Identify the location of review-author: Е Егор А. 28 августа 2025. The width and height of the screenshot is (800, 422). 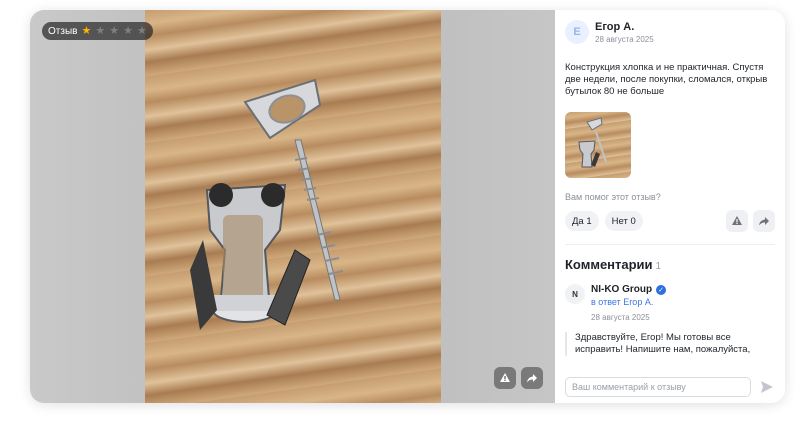
(670, 32).